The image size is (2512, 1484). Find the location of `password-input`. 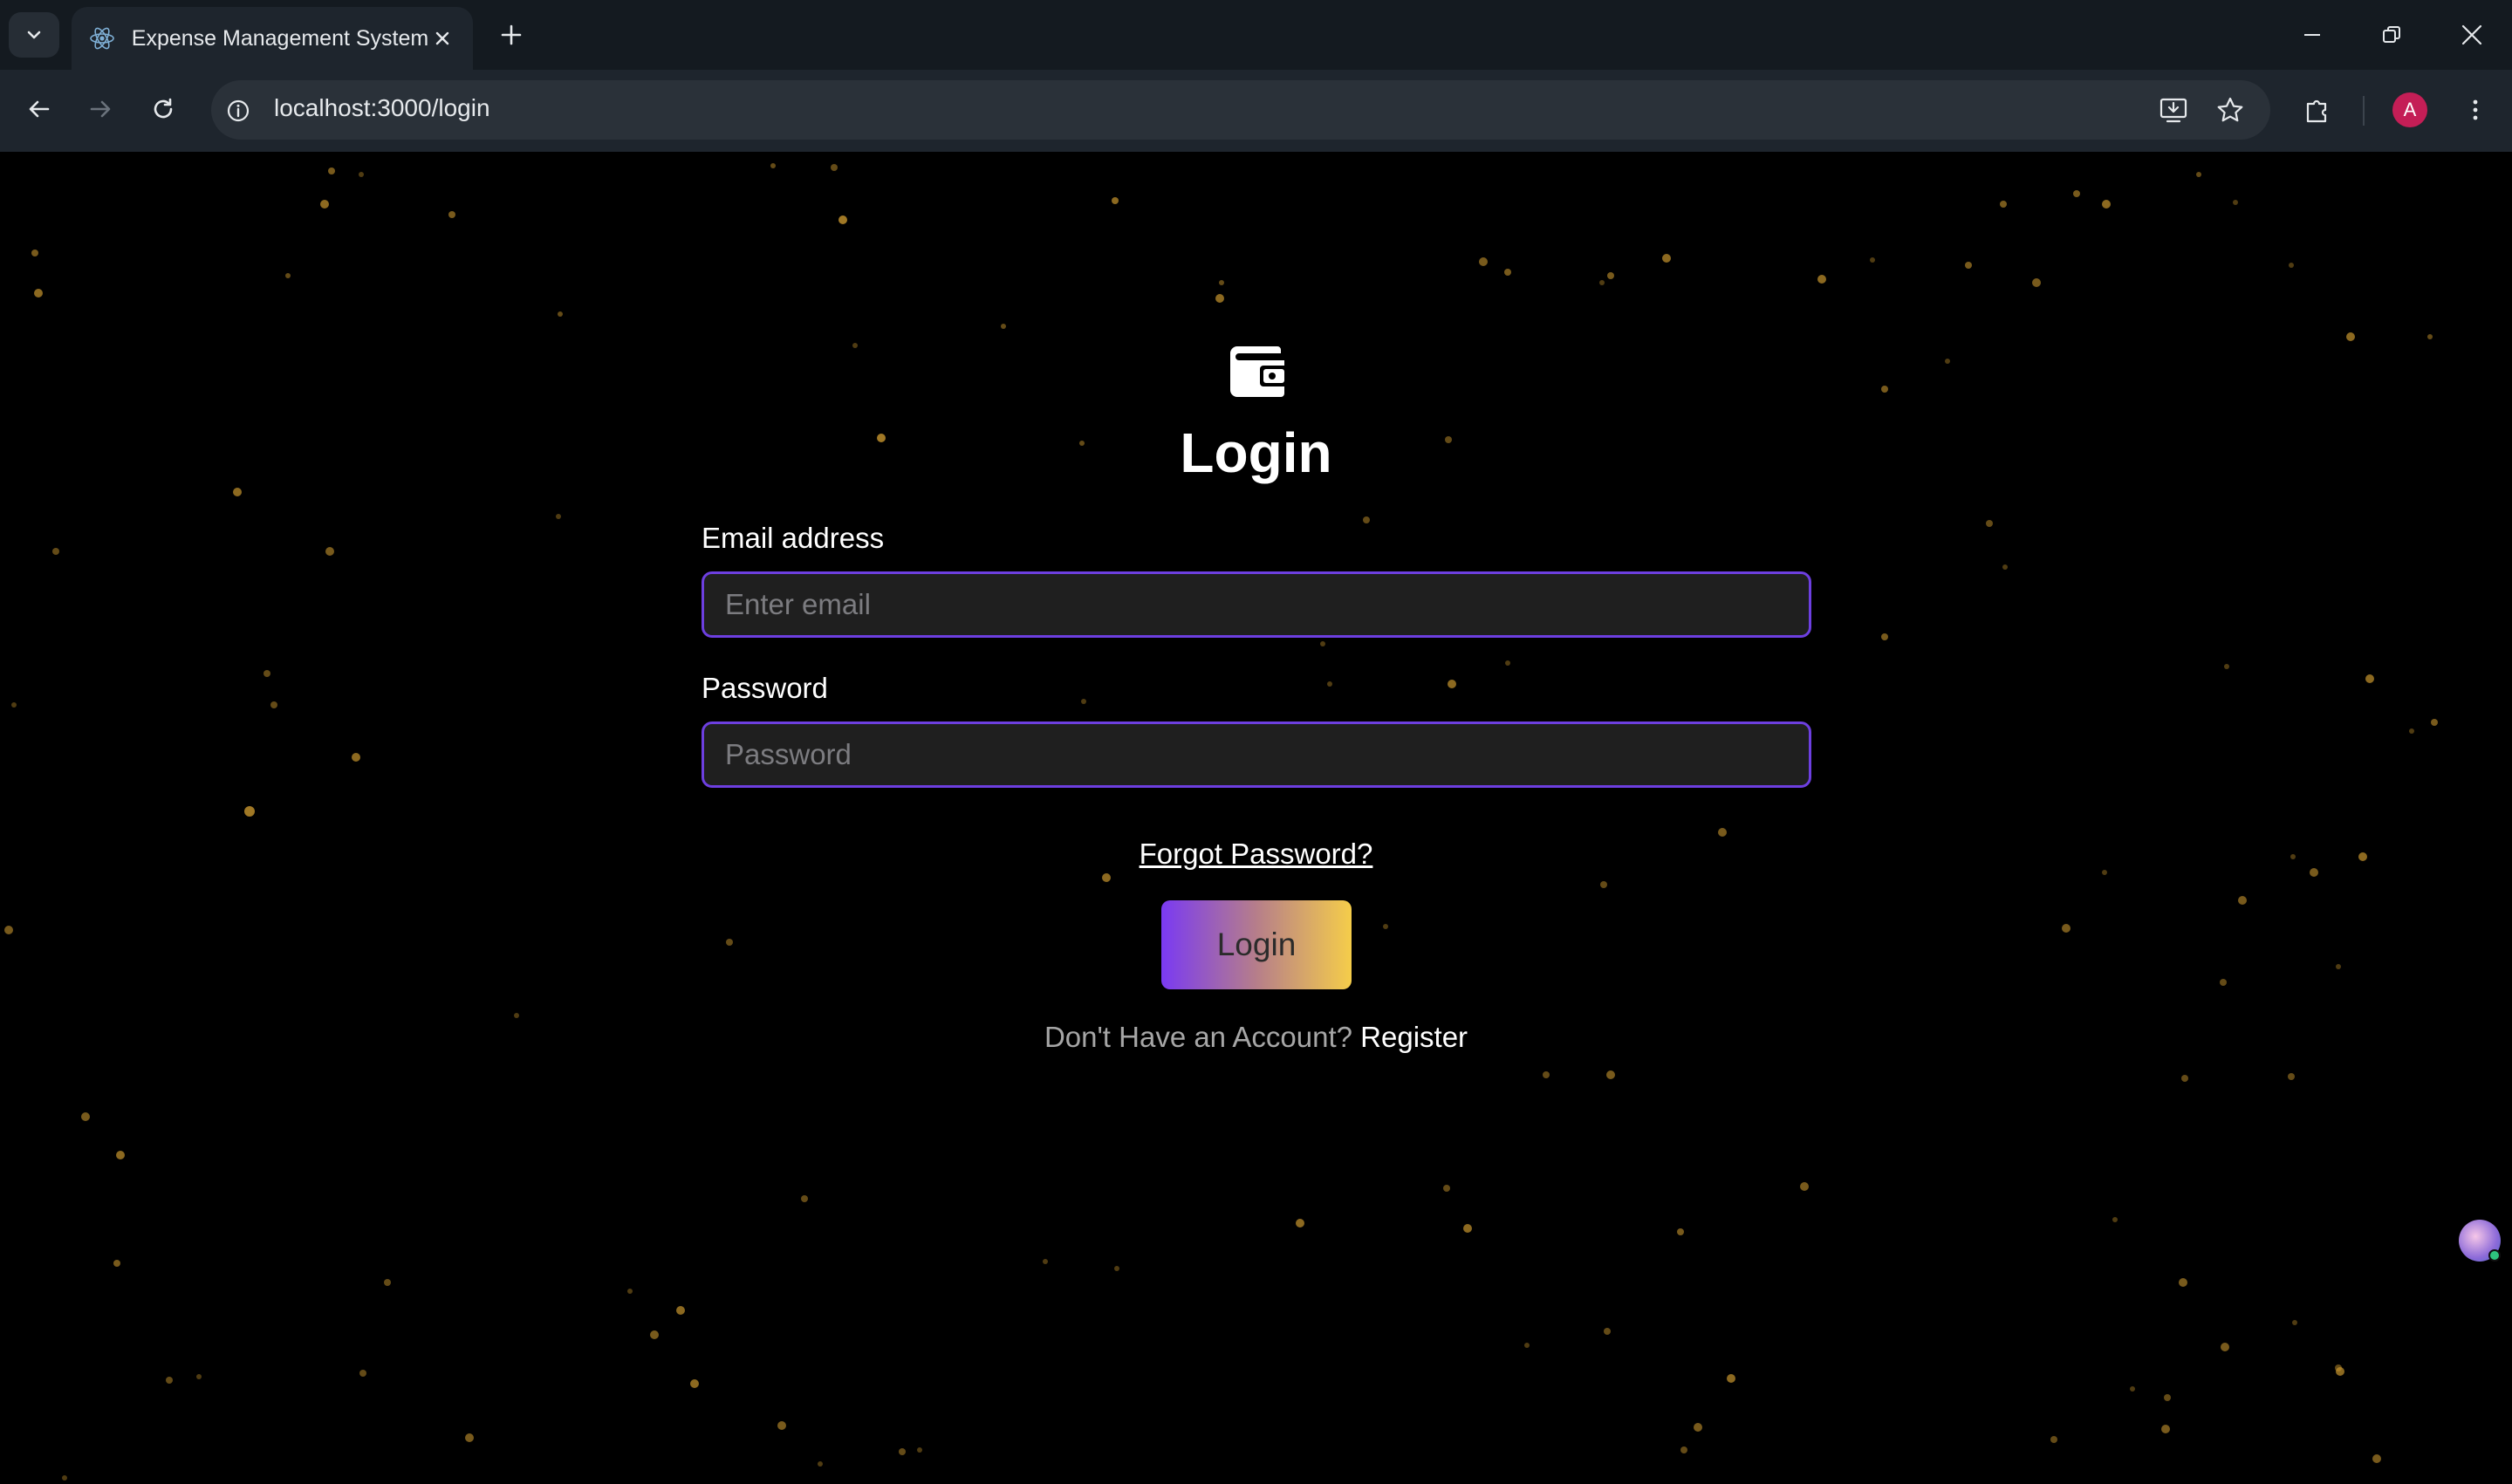

password-input is located at coordinates (1256, 754).